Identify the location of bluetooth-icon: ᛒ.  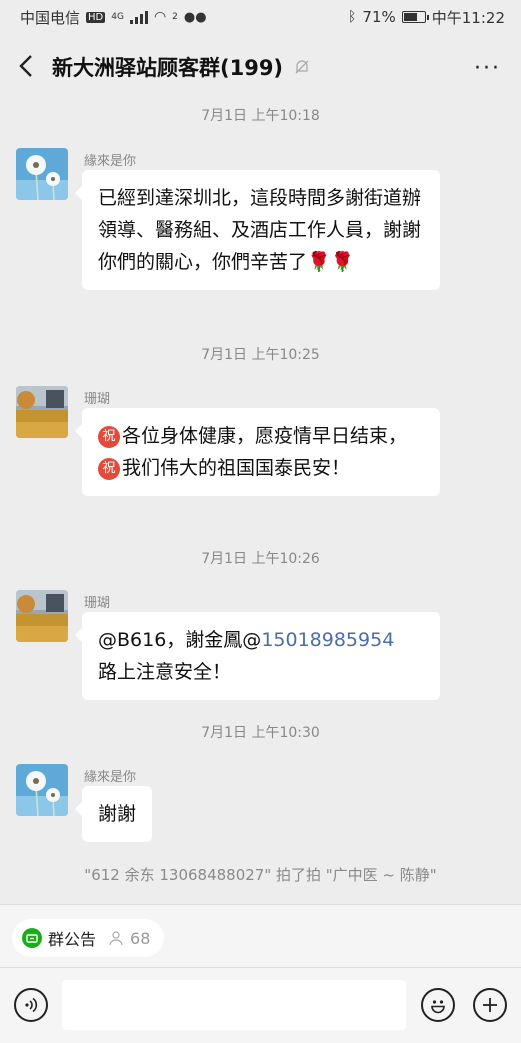
(352, 17).